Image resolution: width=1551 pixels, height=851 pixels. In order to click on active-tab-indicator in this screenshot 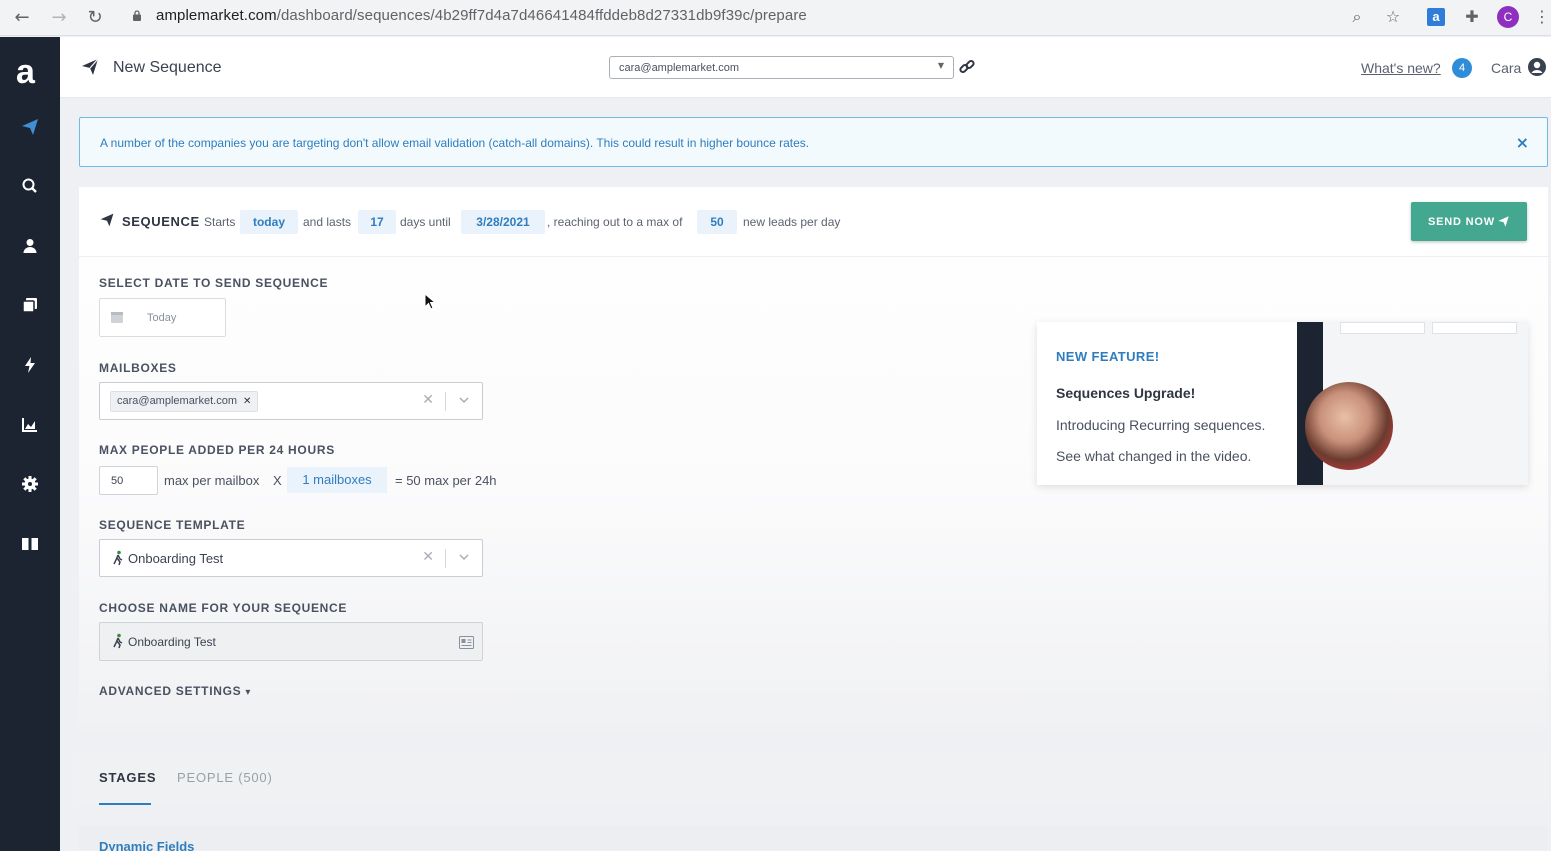, I will do `click(125, 804)`.